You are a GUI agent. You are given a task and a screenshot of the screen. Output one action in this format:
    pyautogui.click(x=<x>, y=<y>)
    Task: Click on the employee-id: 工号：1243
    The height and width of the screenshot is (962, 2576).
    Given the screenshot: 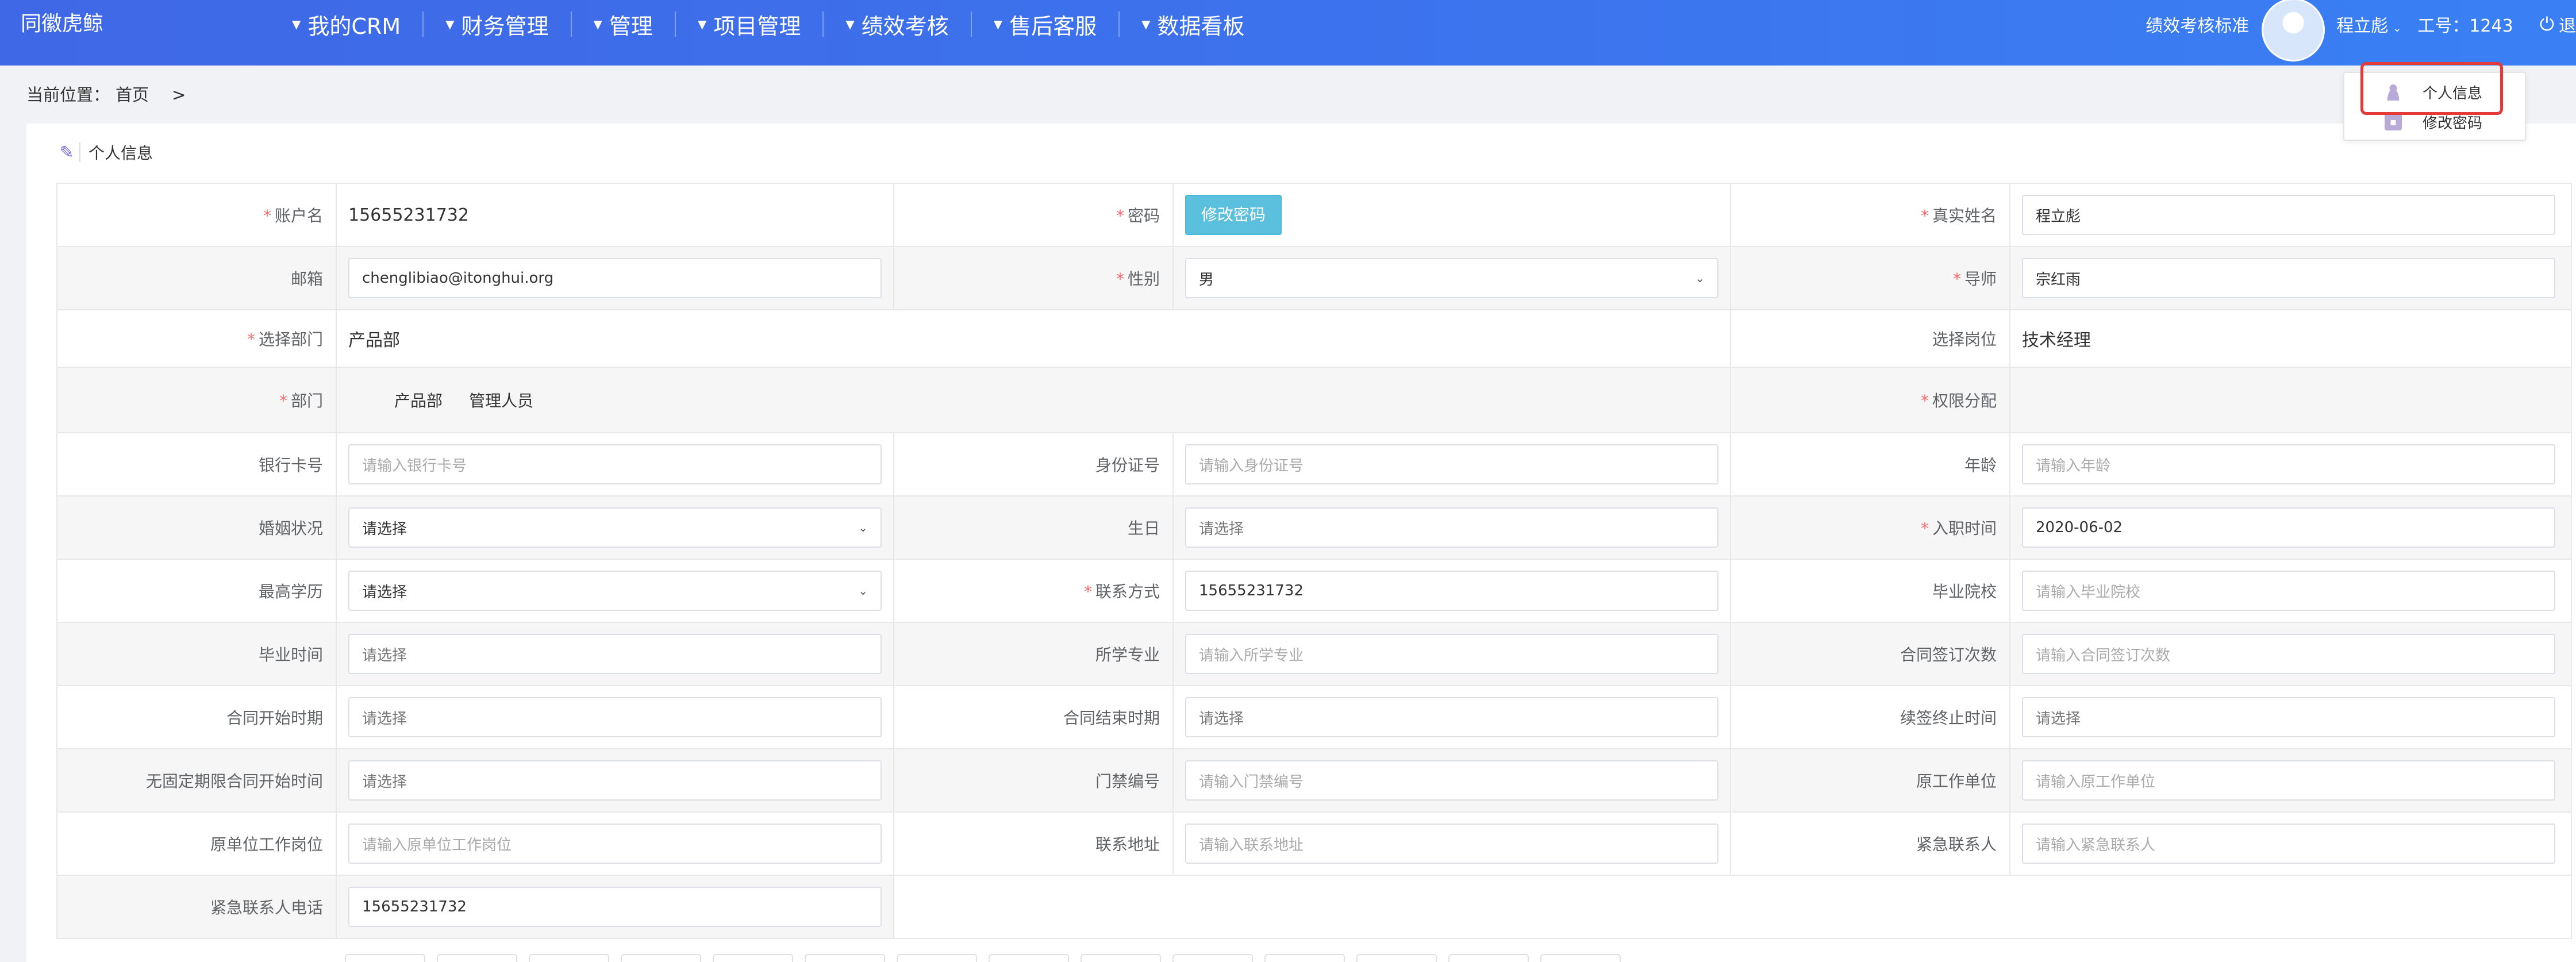 What is the action you would take?
    pyautogui.click(x=2465, y=26)
    